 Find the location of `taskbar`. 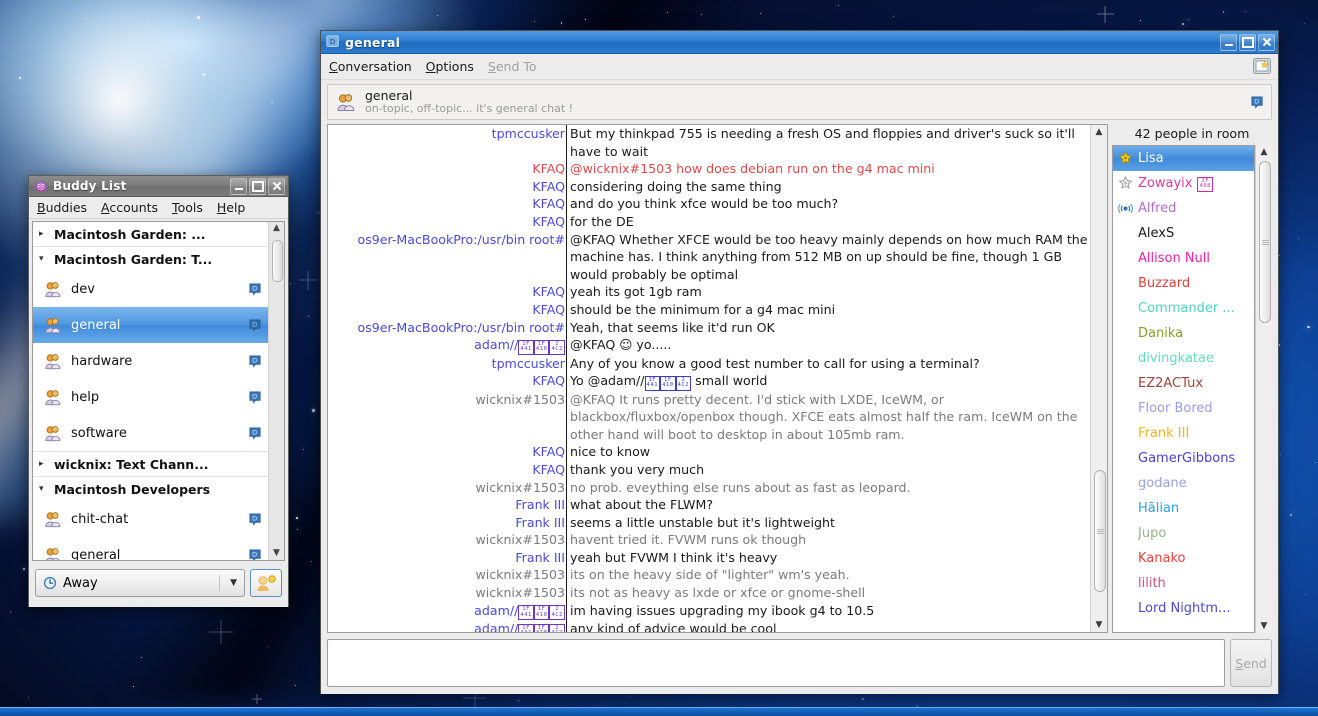

taskbar is located at coordinates (659, 711).